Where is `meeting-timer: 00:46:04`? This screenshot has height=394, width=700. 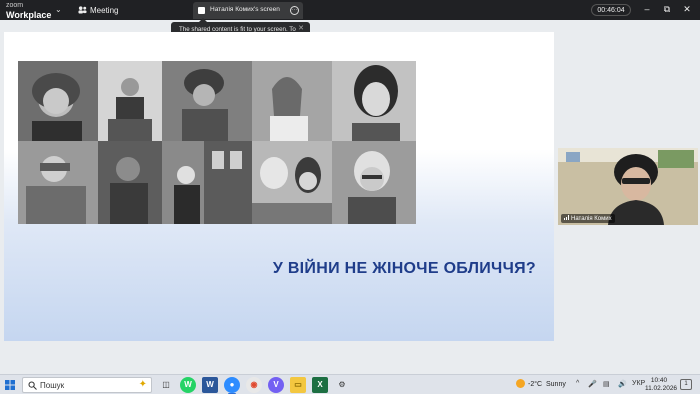 meeting-timer: 00:46:04 is located at coordinates (611, 10).